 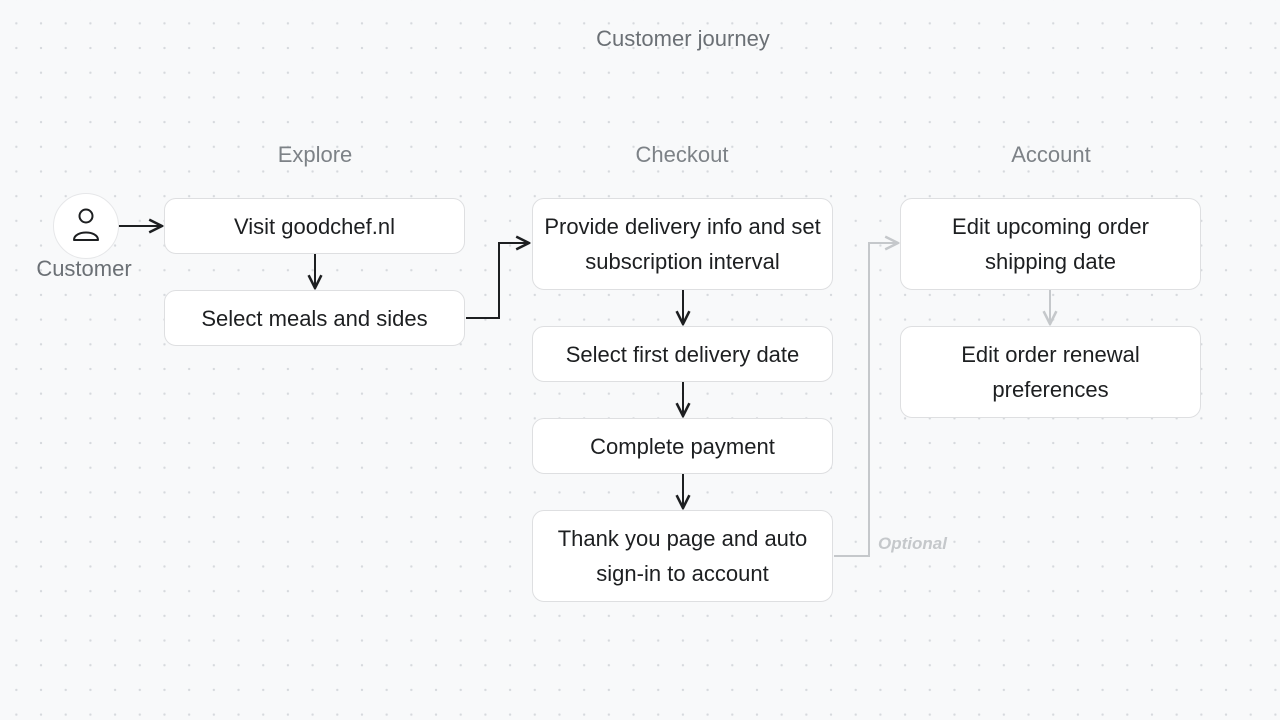 What do you see at coordinates (314, 318) in the screenshot?
I see `node-select-meals: Select meals and sides` at bounding box center [314, 318].